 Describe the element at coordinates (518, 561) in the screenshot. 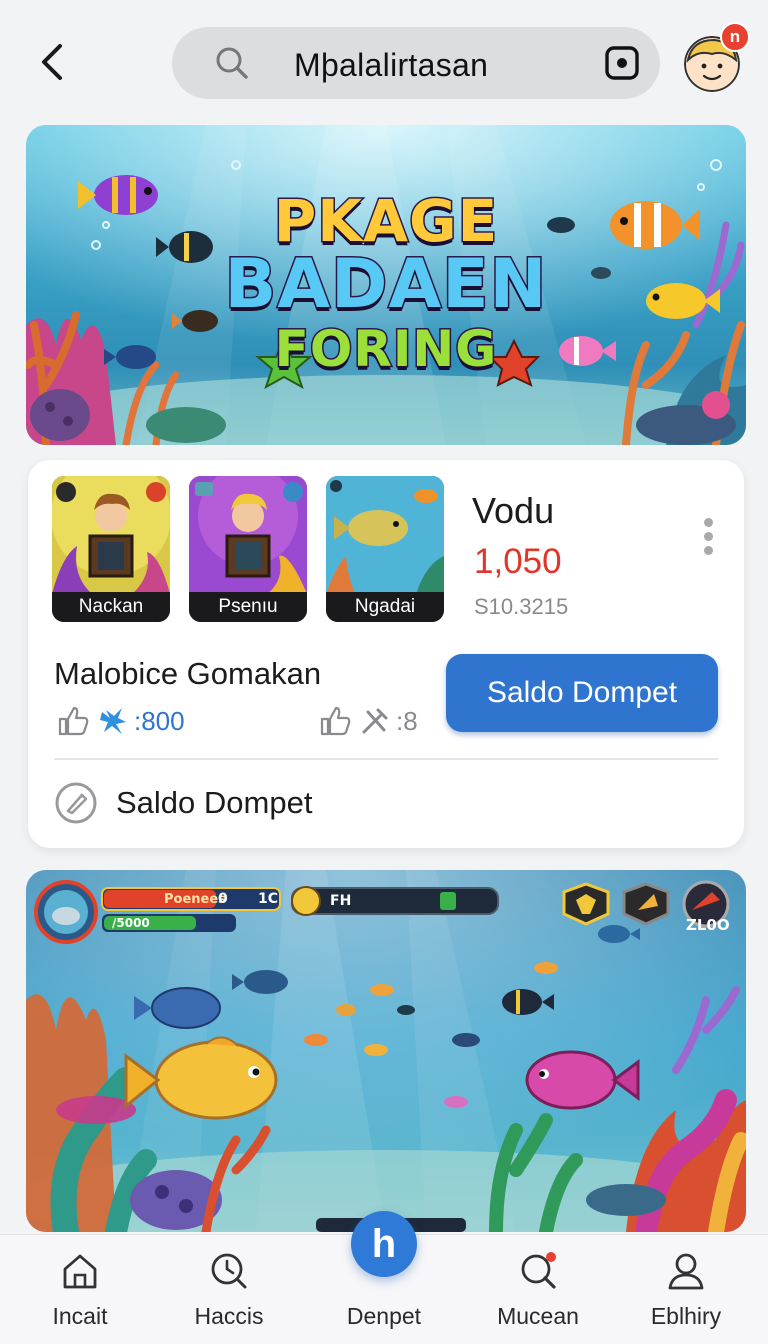

I see `balance-amount: 1,050` at that location.